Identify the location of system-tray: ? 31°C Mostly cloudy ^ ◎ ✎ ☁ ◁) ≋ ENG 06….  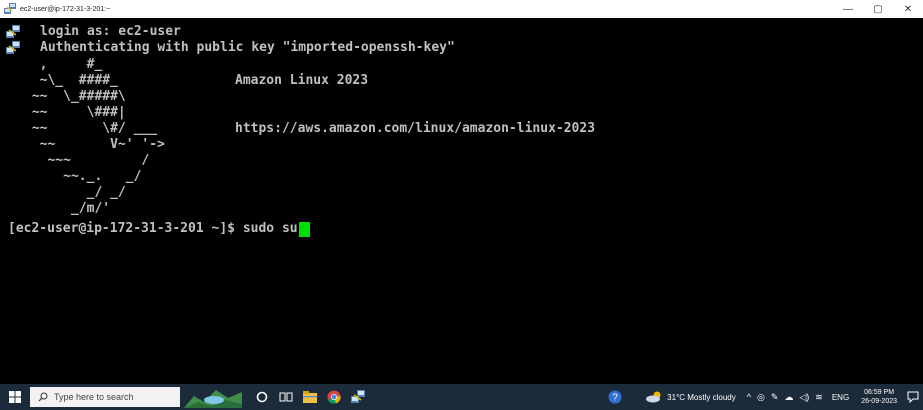
(763, 397).